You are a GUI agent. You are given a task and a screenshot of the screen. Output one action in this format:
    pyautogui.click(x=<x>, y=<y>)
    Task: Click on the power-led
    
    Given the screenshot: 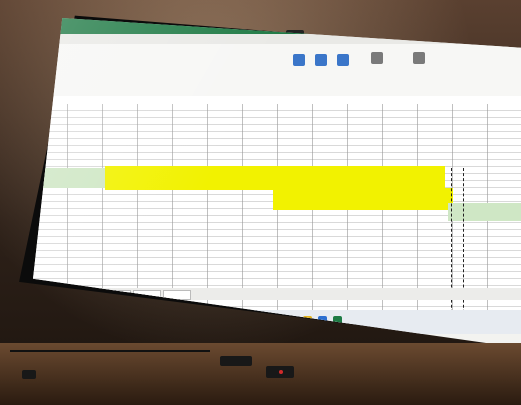 What is the action you would take?
    pyautogui.click(x=281, y=372)
    